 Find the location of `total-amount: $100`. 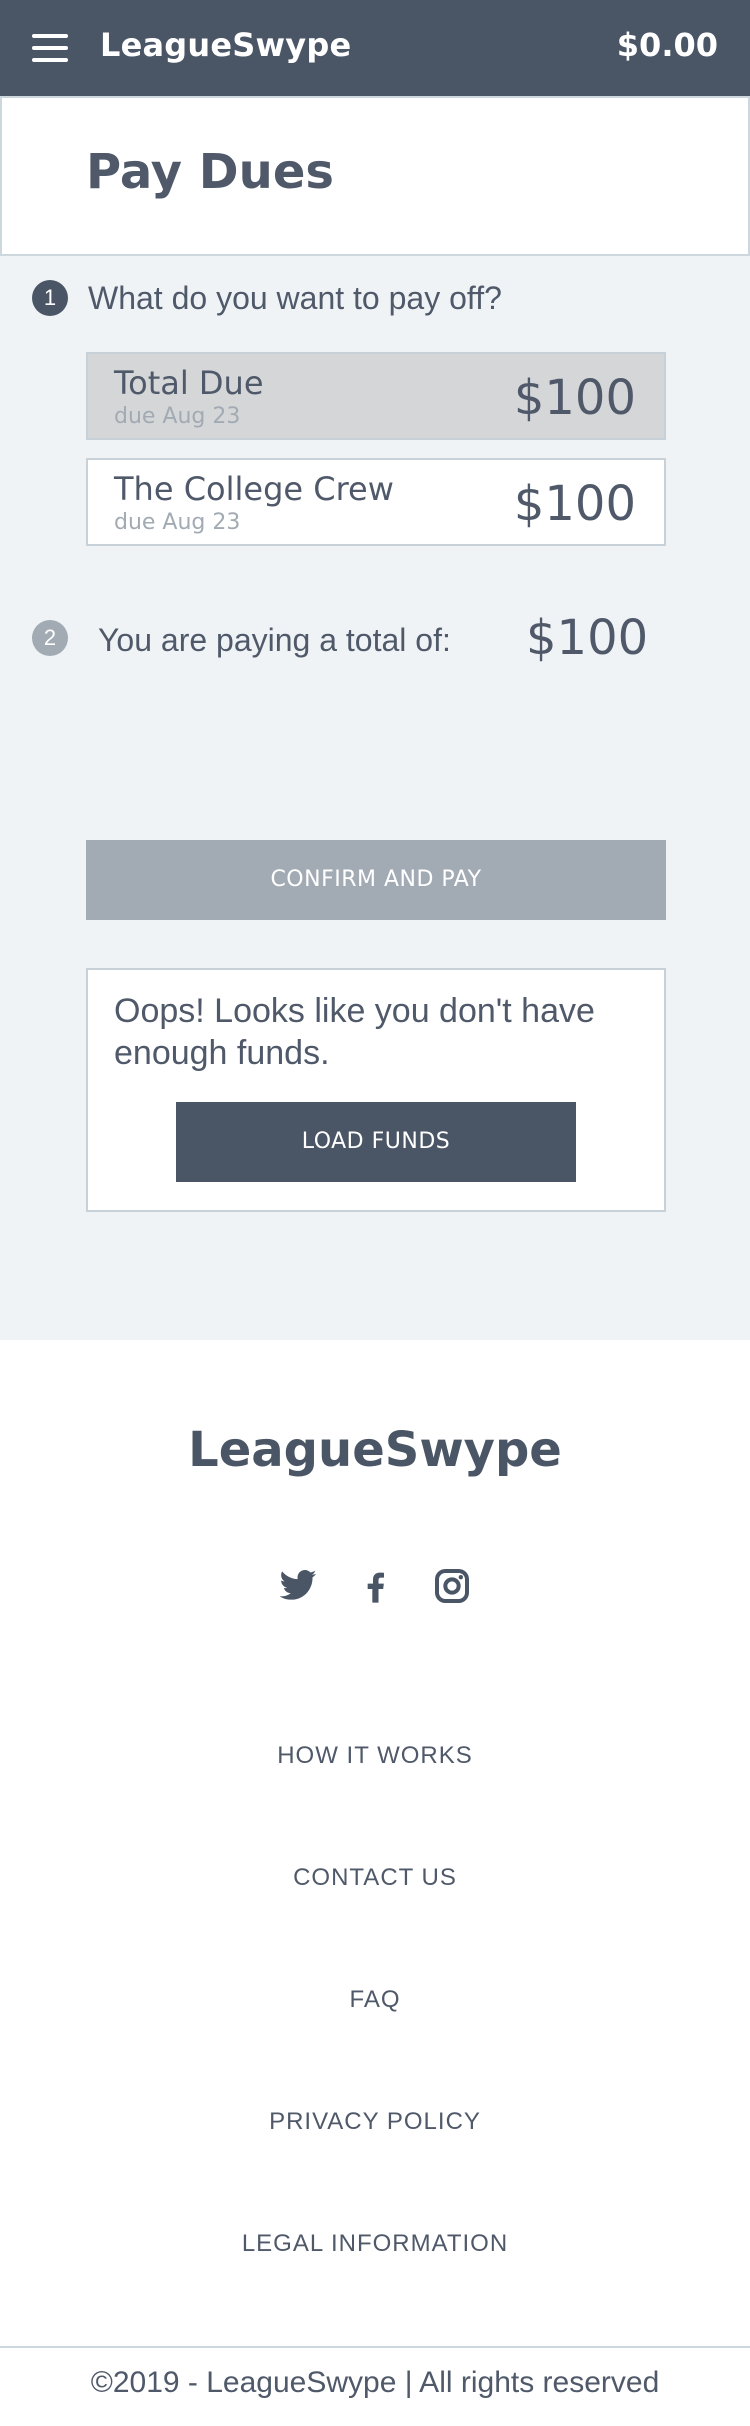

total-amount: $100 is located at coordinates (587, 638).